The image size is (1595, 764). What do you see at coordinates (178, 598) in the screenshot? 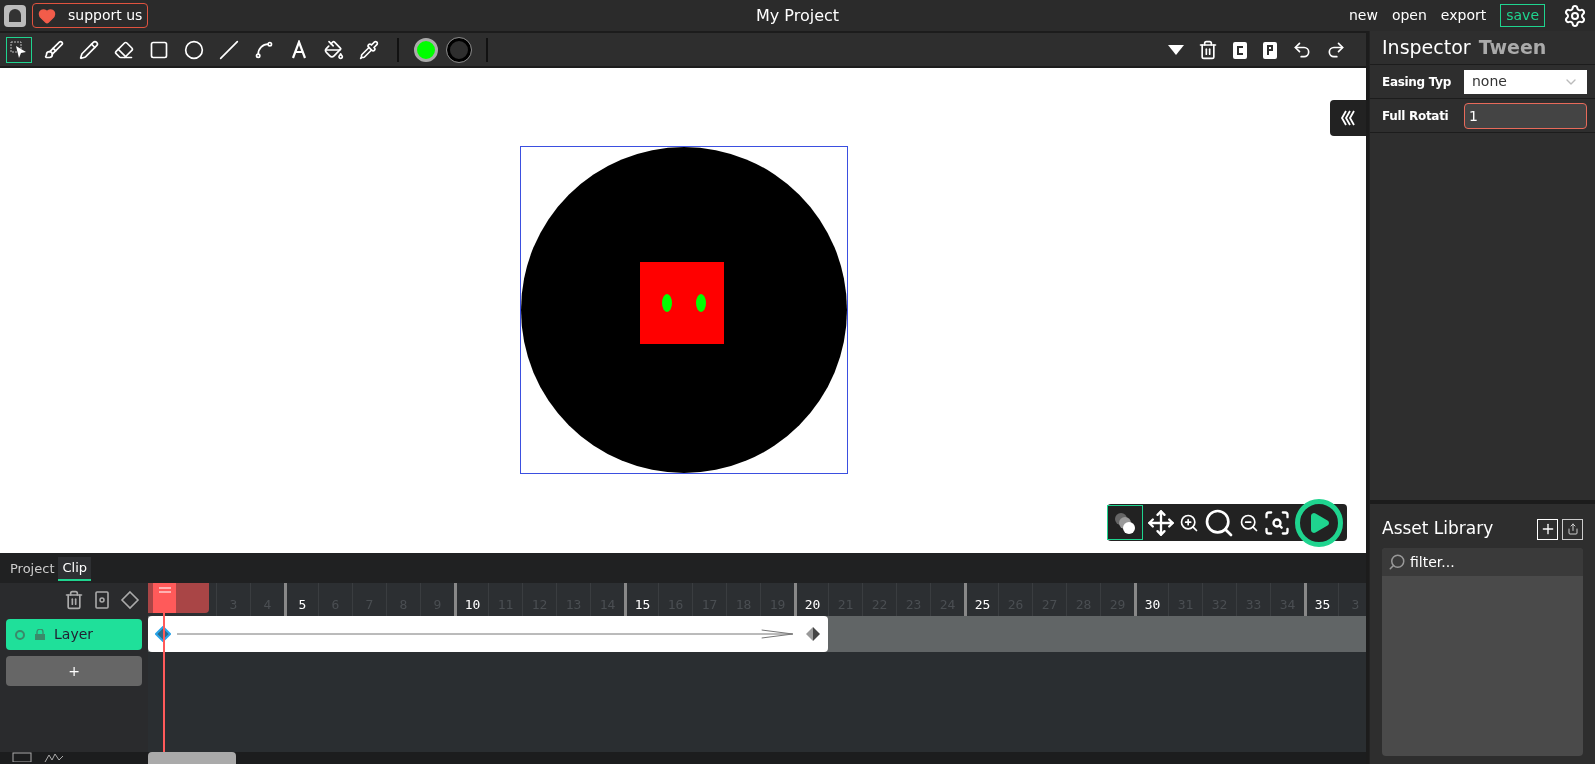
I see `playhead-range` at bounding box center [178, 598].